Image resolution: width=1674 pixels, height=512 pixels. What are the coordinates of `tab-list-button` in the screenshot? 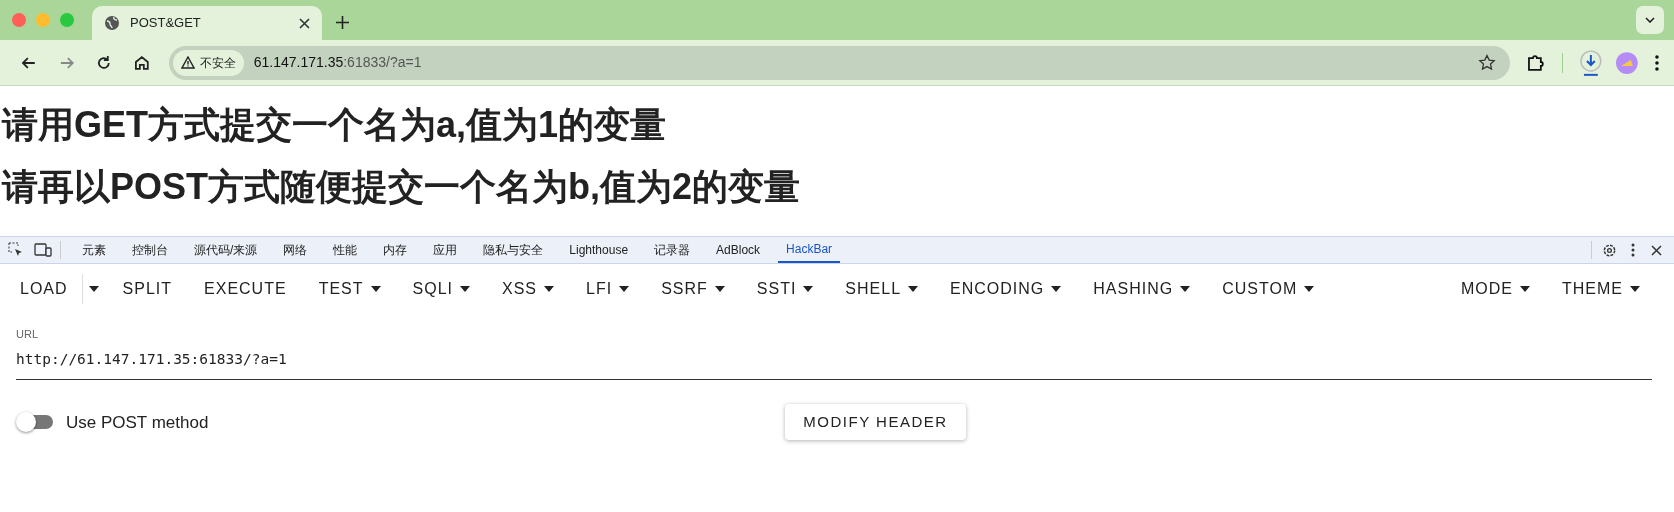 It's located at (1650, 20).